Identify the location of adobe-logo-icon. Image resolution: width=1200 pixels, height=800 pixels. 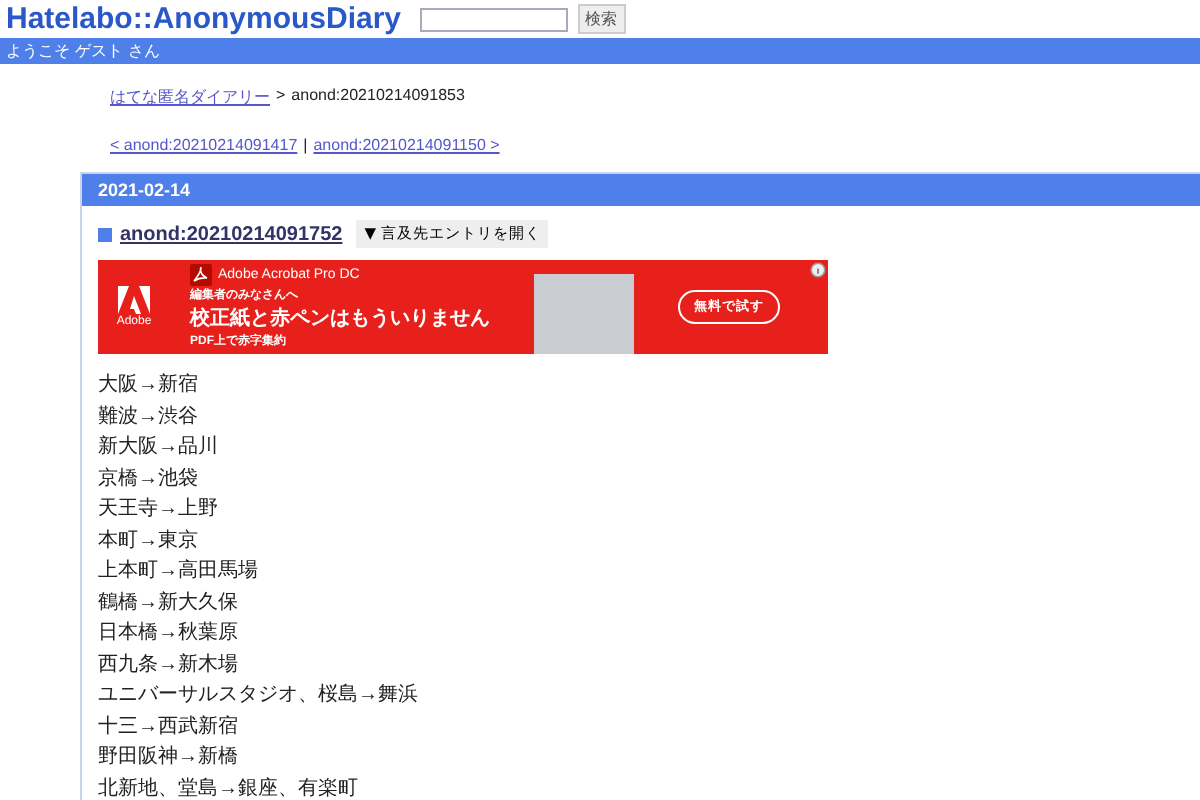
(134, 300).